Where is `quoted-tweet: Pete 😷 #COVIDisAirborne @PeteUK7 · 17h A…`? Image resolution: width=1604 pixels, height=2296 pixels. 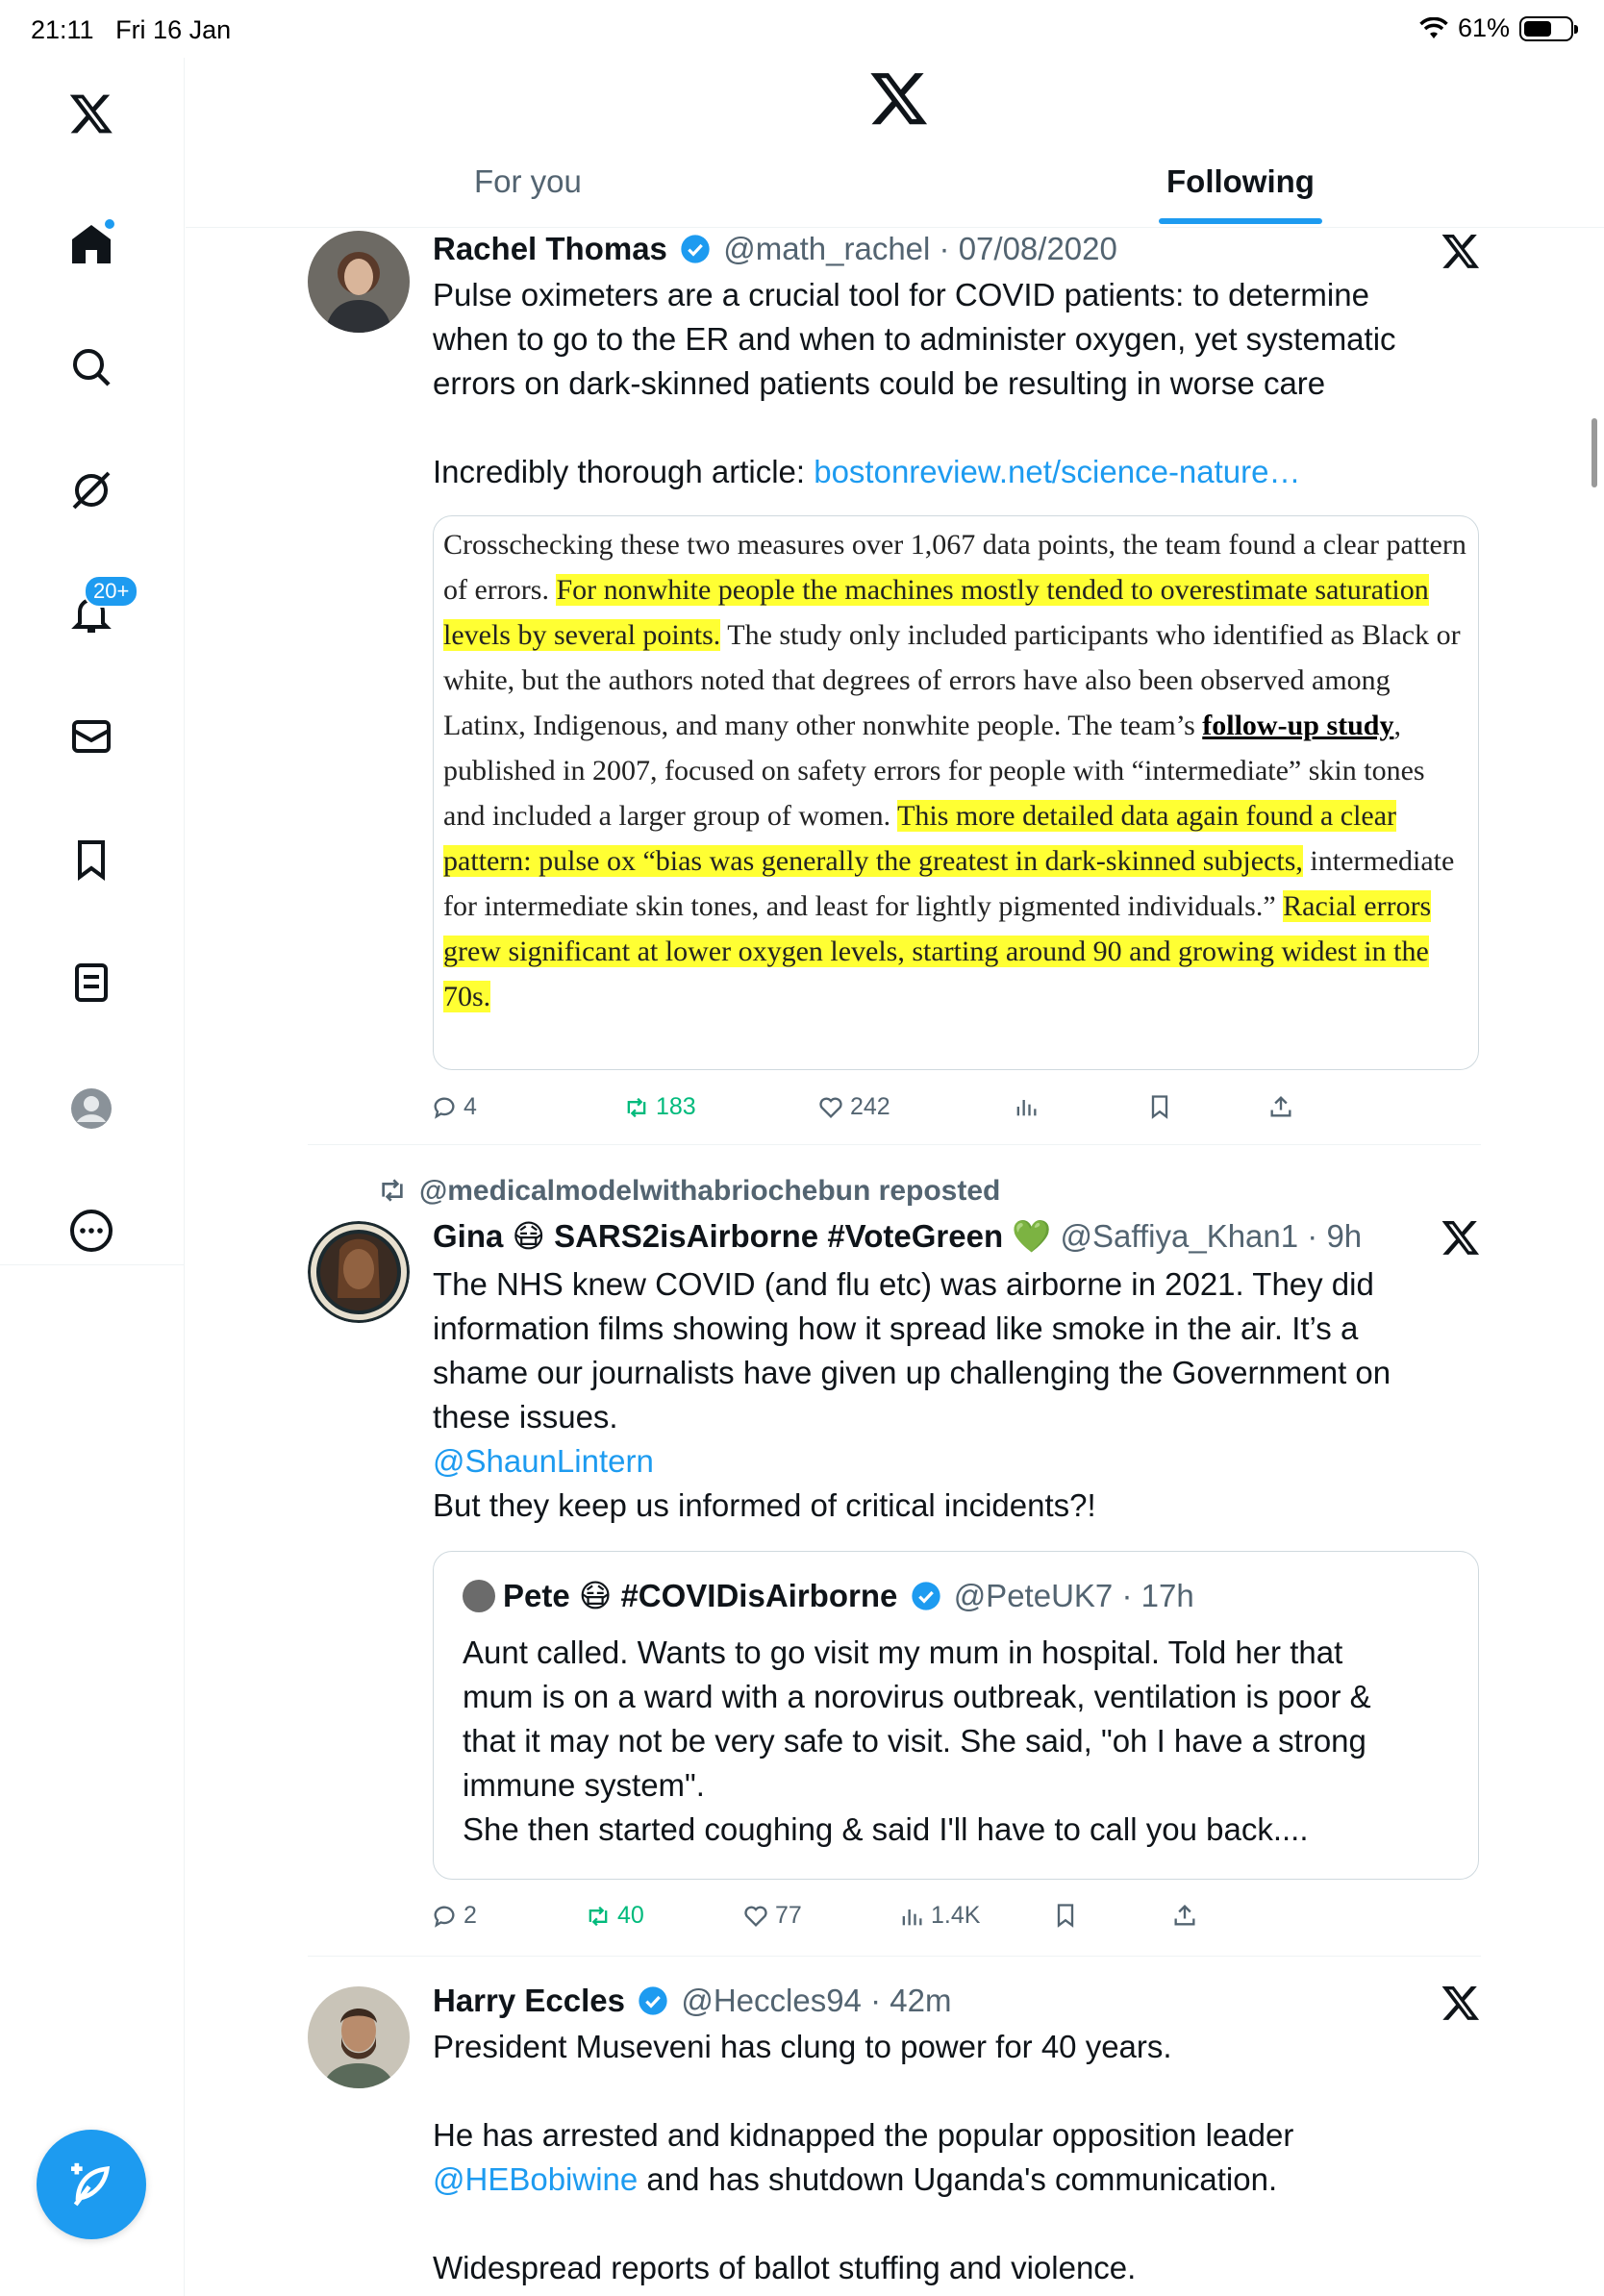 quoted-tweet: Pete 😷 #COVIDisAirborne @PeteUK7 · 17h A… is located at coordinates (956, 1715).